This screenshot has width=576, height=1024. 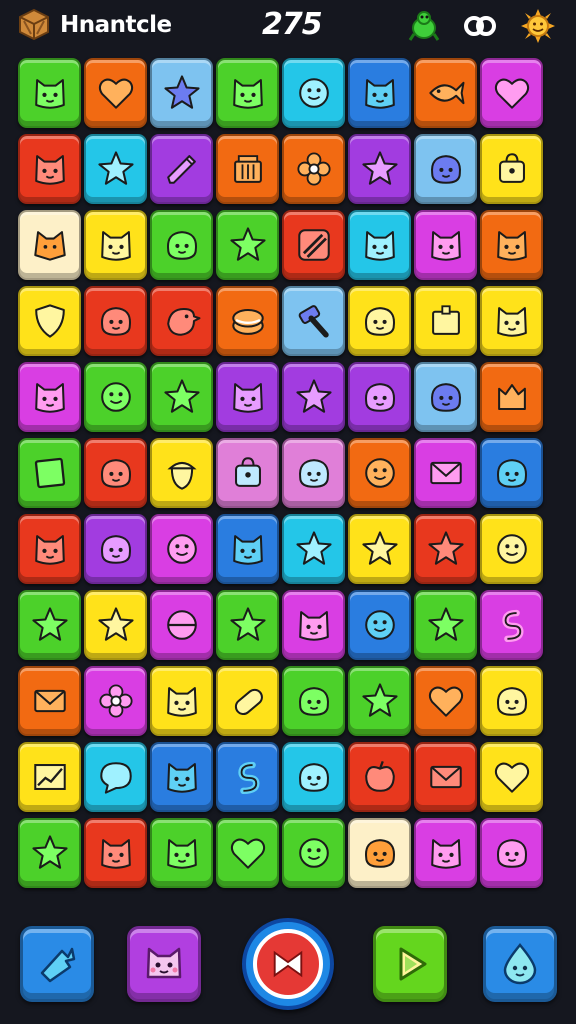 I want to click on pause-button, so click(x=288, y=964).